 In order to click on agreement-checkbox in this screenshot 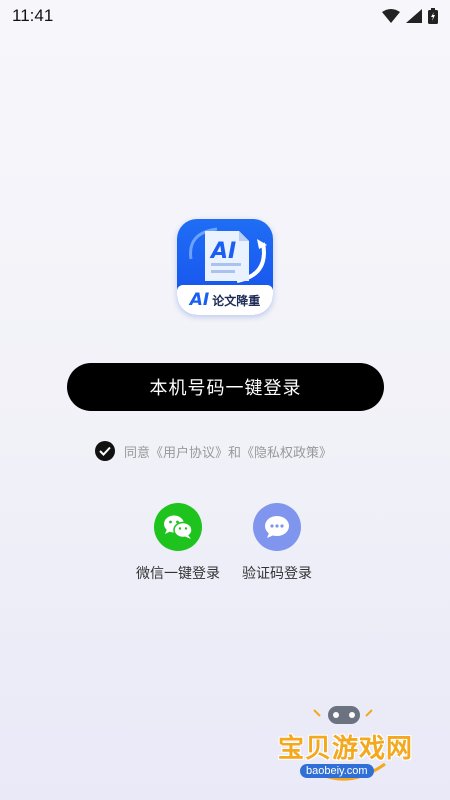, I will do `click(105, 451)`.